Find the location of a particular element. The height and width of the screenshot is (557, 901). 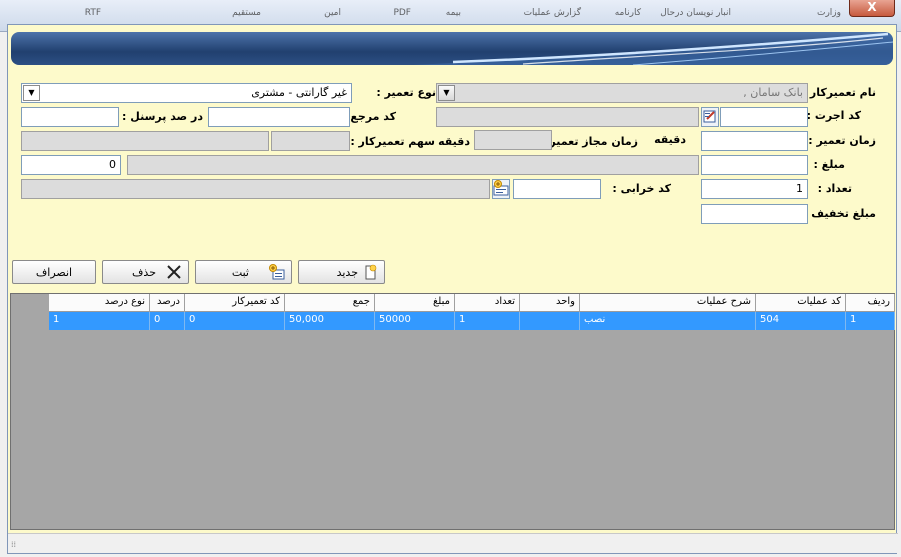

mechanic-name-value: بانک سامان , is located at coordinates (773, 92).